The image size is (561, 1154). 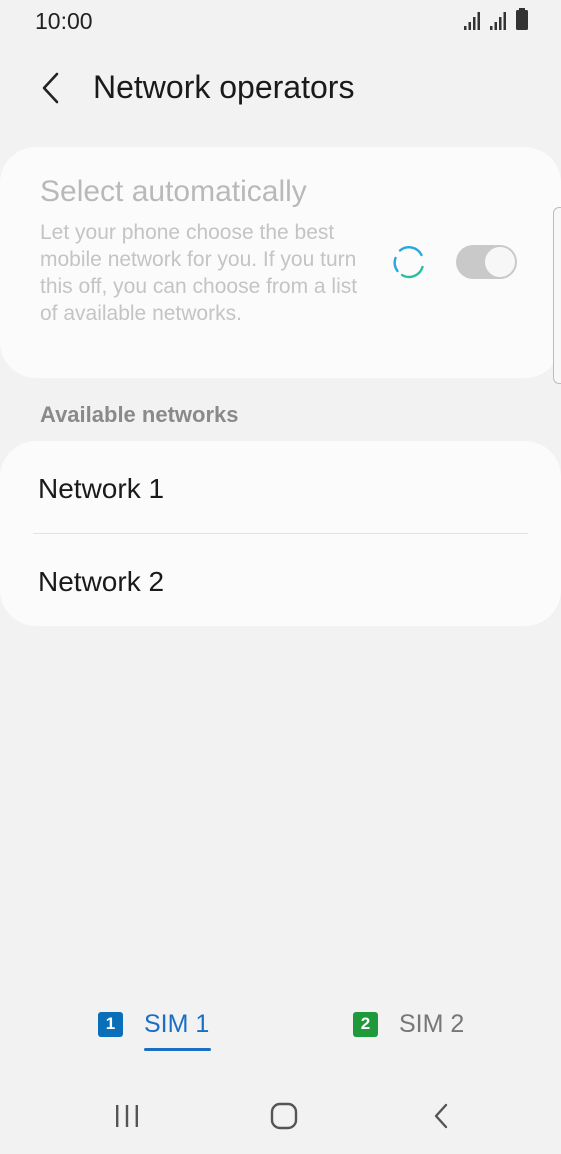 I want to click on tab-sim-2: 2 SIM 2, so click(x=408, y=1024).